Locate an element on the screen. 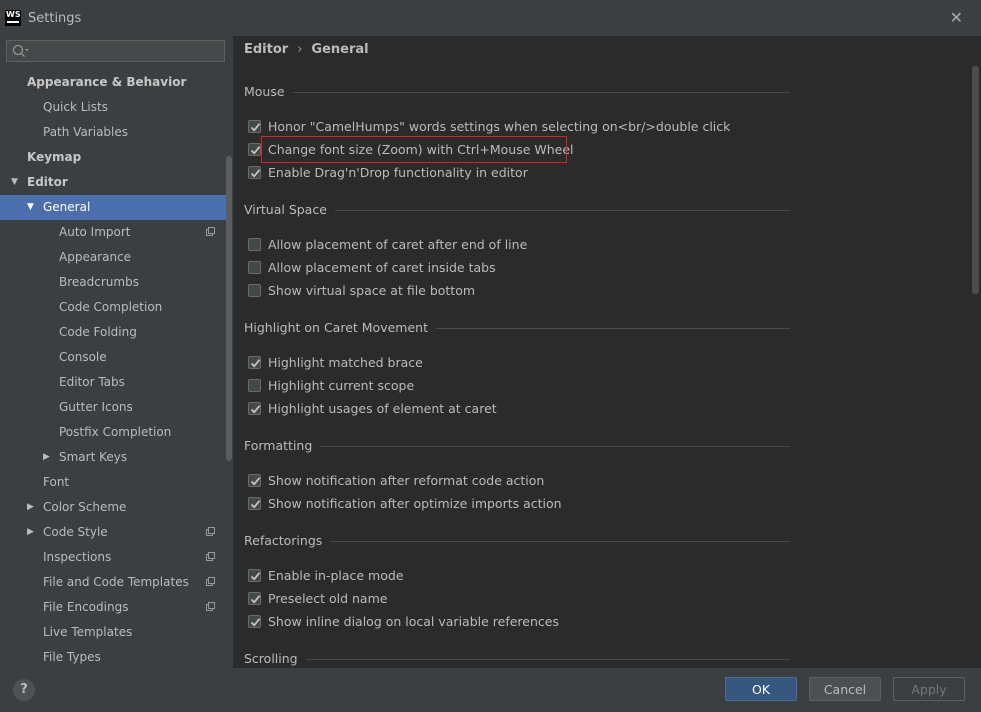 Image resolution: width=981 pixels, height=712 pixels. tree-item-color-scheme: ▶ Color Scheme is located at coordinates (112, 507).